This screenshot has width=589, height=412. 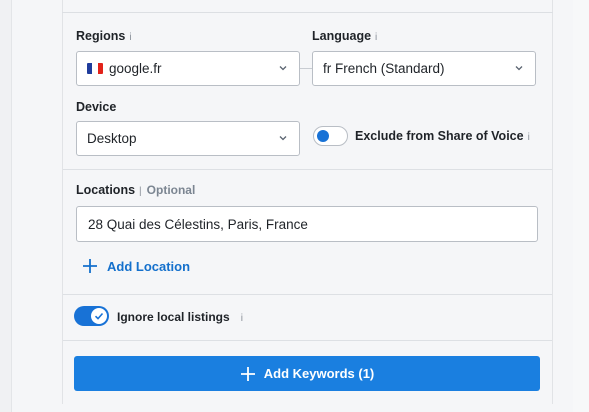 I want to click on location-input: 28 Quai des Célestins, Paris, France, so click(x=307, y=224).